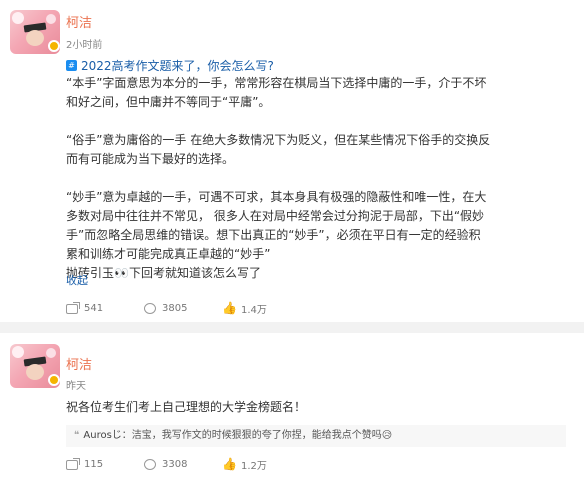 This screenshot has height=480, width=584. I want to click on topic-link: # 2022高考作文题来了，你会怎么写?, so click(170, 65).